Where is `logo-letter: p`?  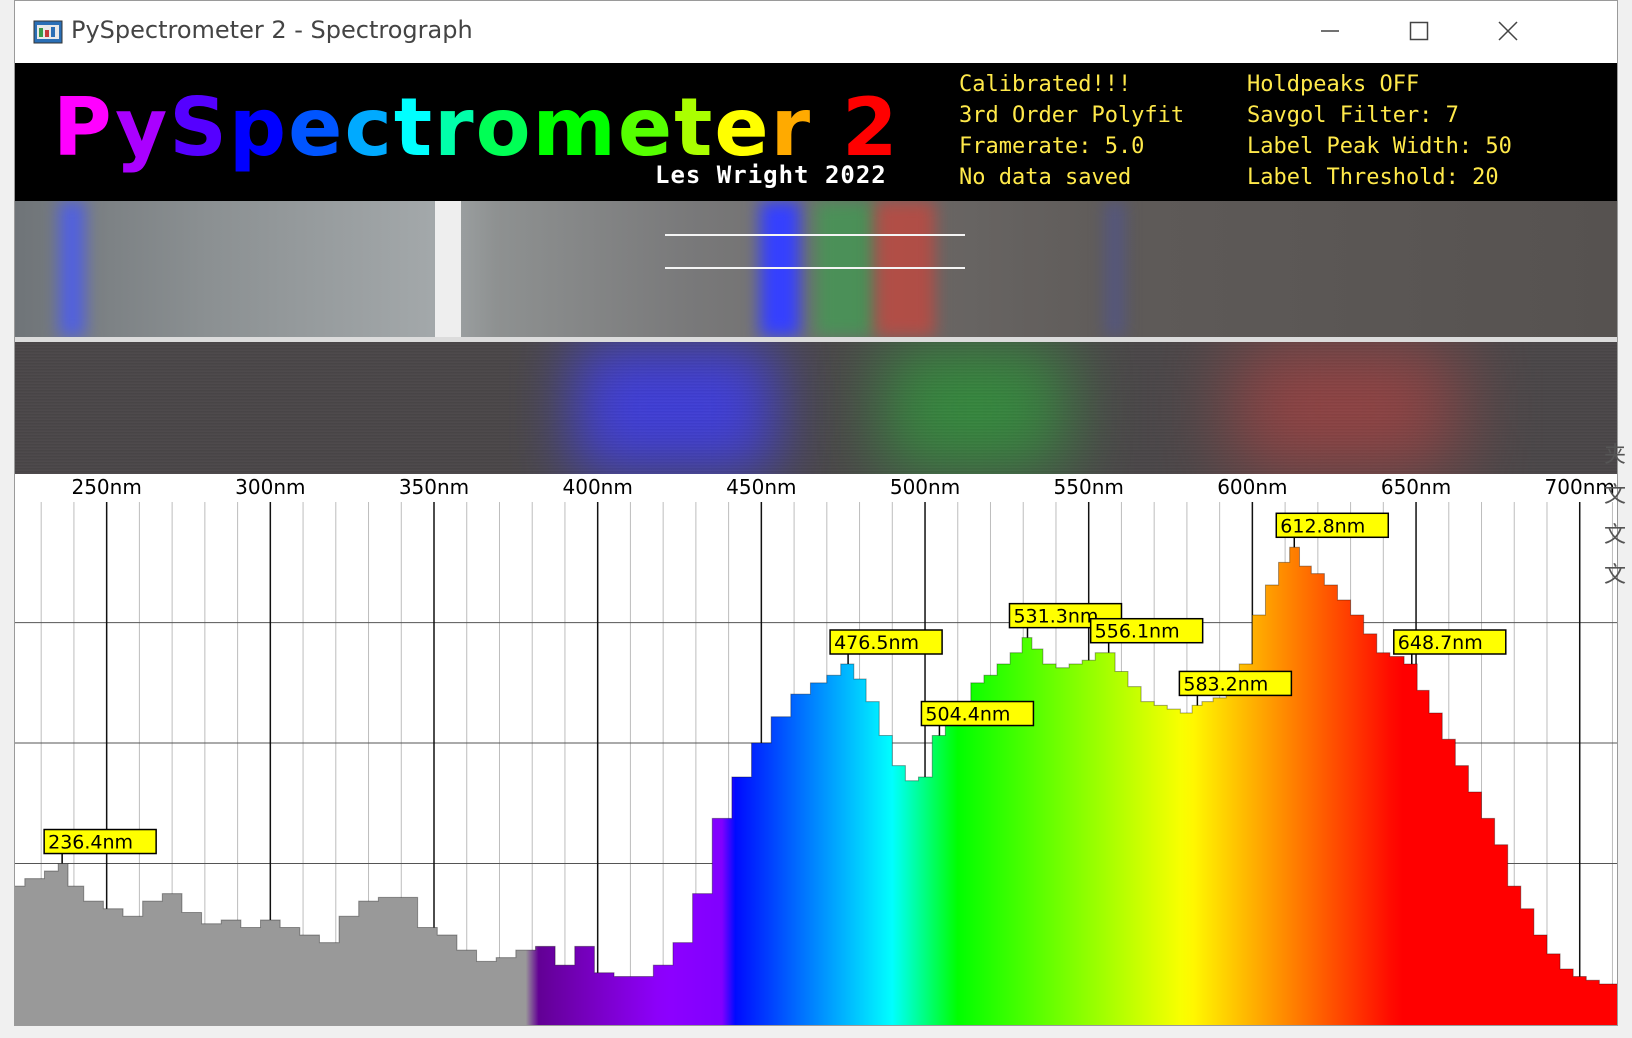 logo-letter: p is located at coordinates (258, 127).